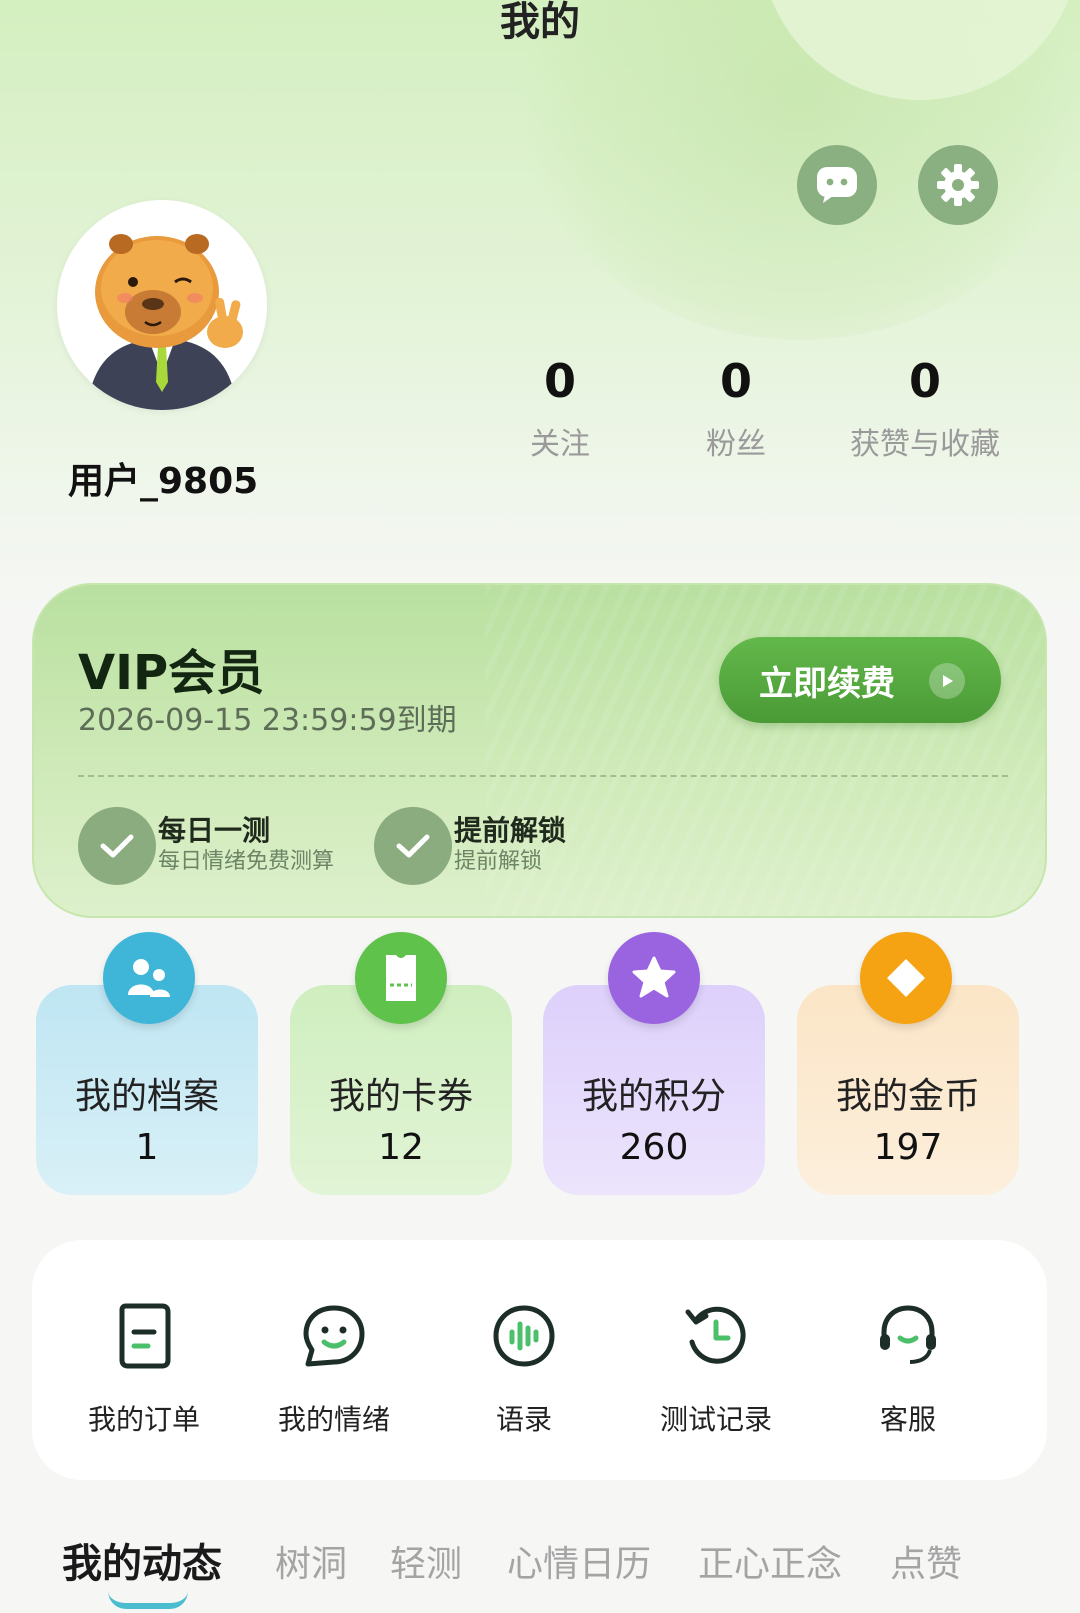  What do you see at coordinates (498, 861) in the screenshot?
I see `perk-subtitle: 提前解锁` at bounding box center [498, 861].